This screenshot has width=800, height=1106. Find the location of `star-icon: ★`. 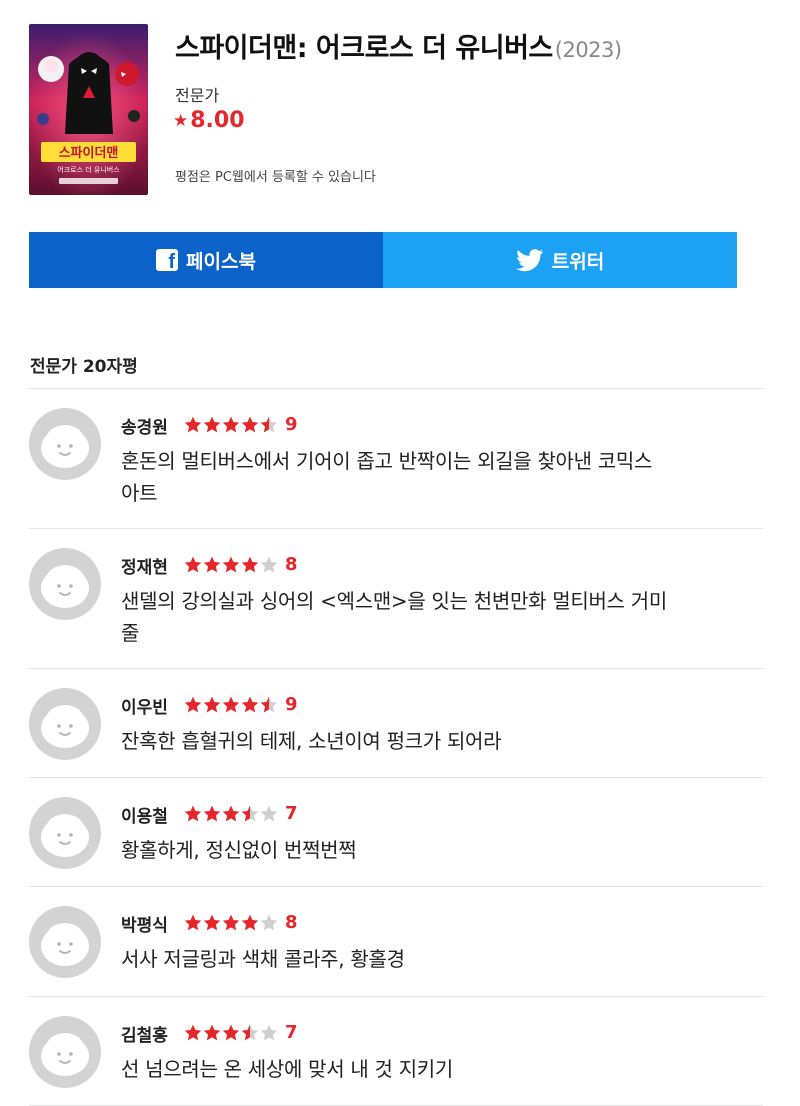

star-icon: ★ is located at coordinates (181, 120).